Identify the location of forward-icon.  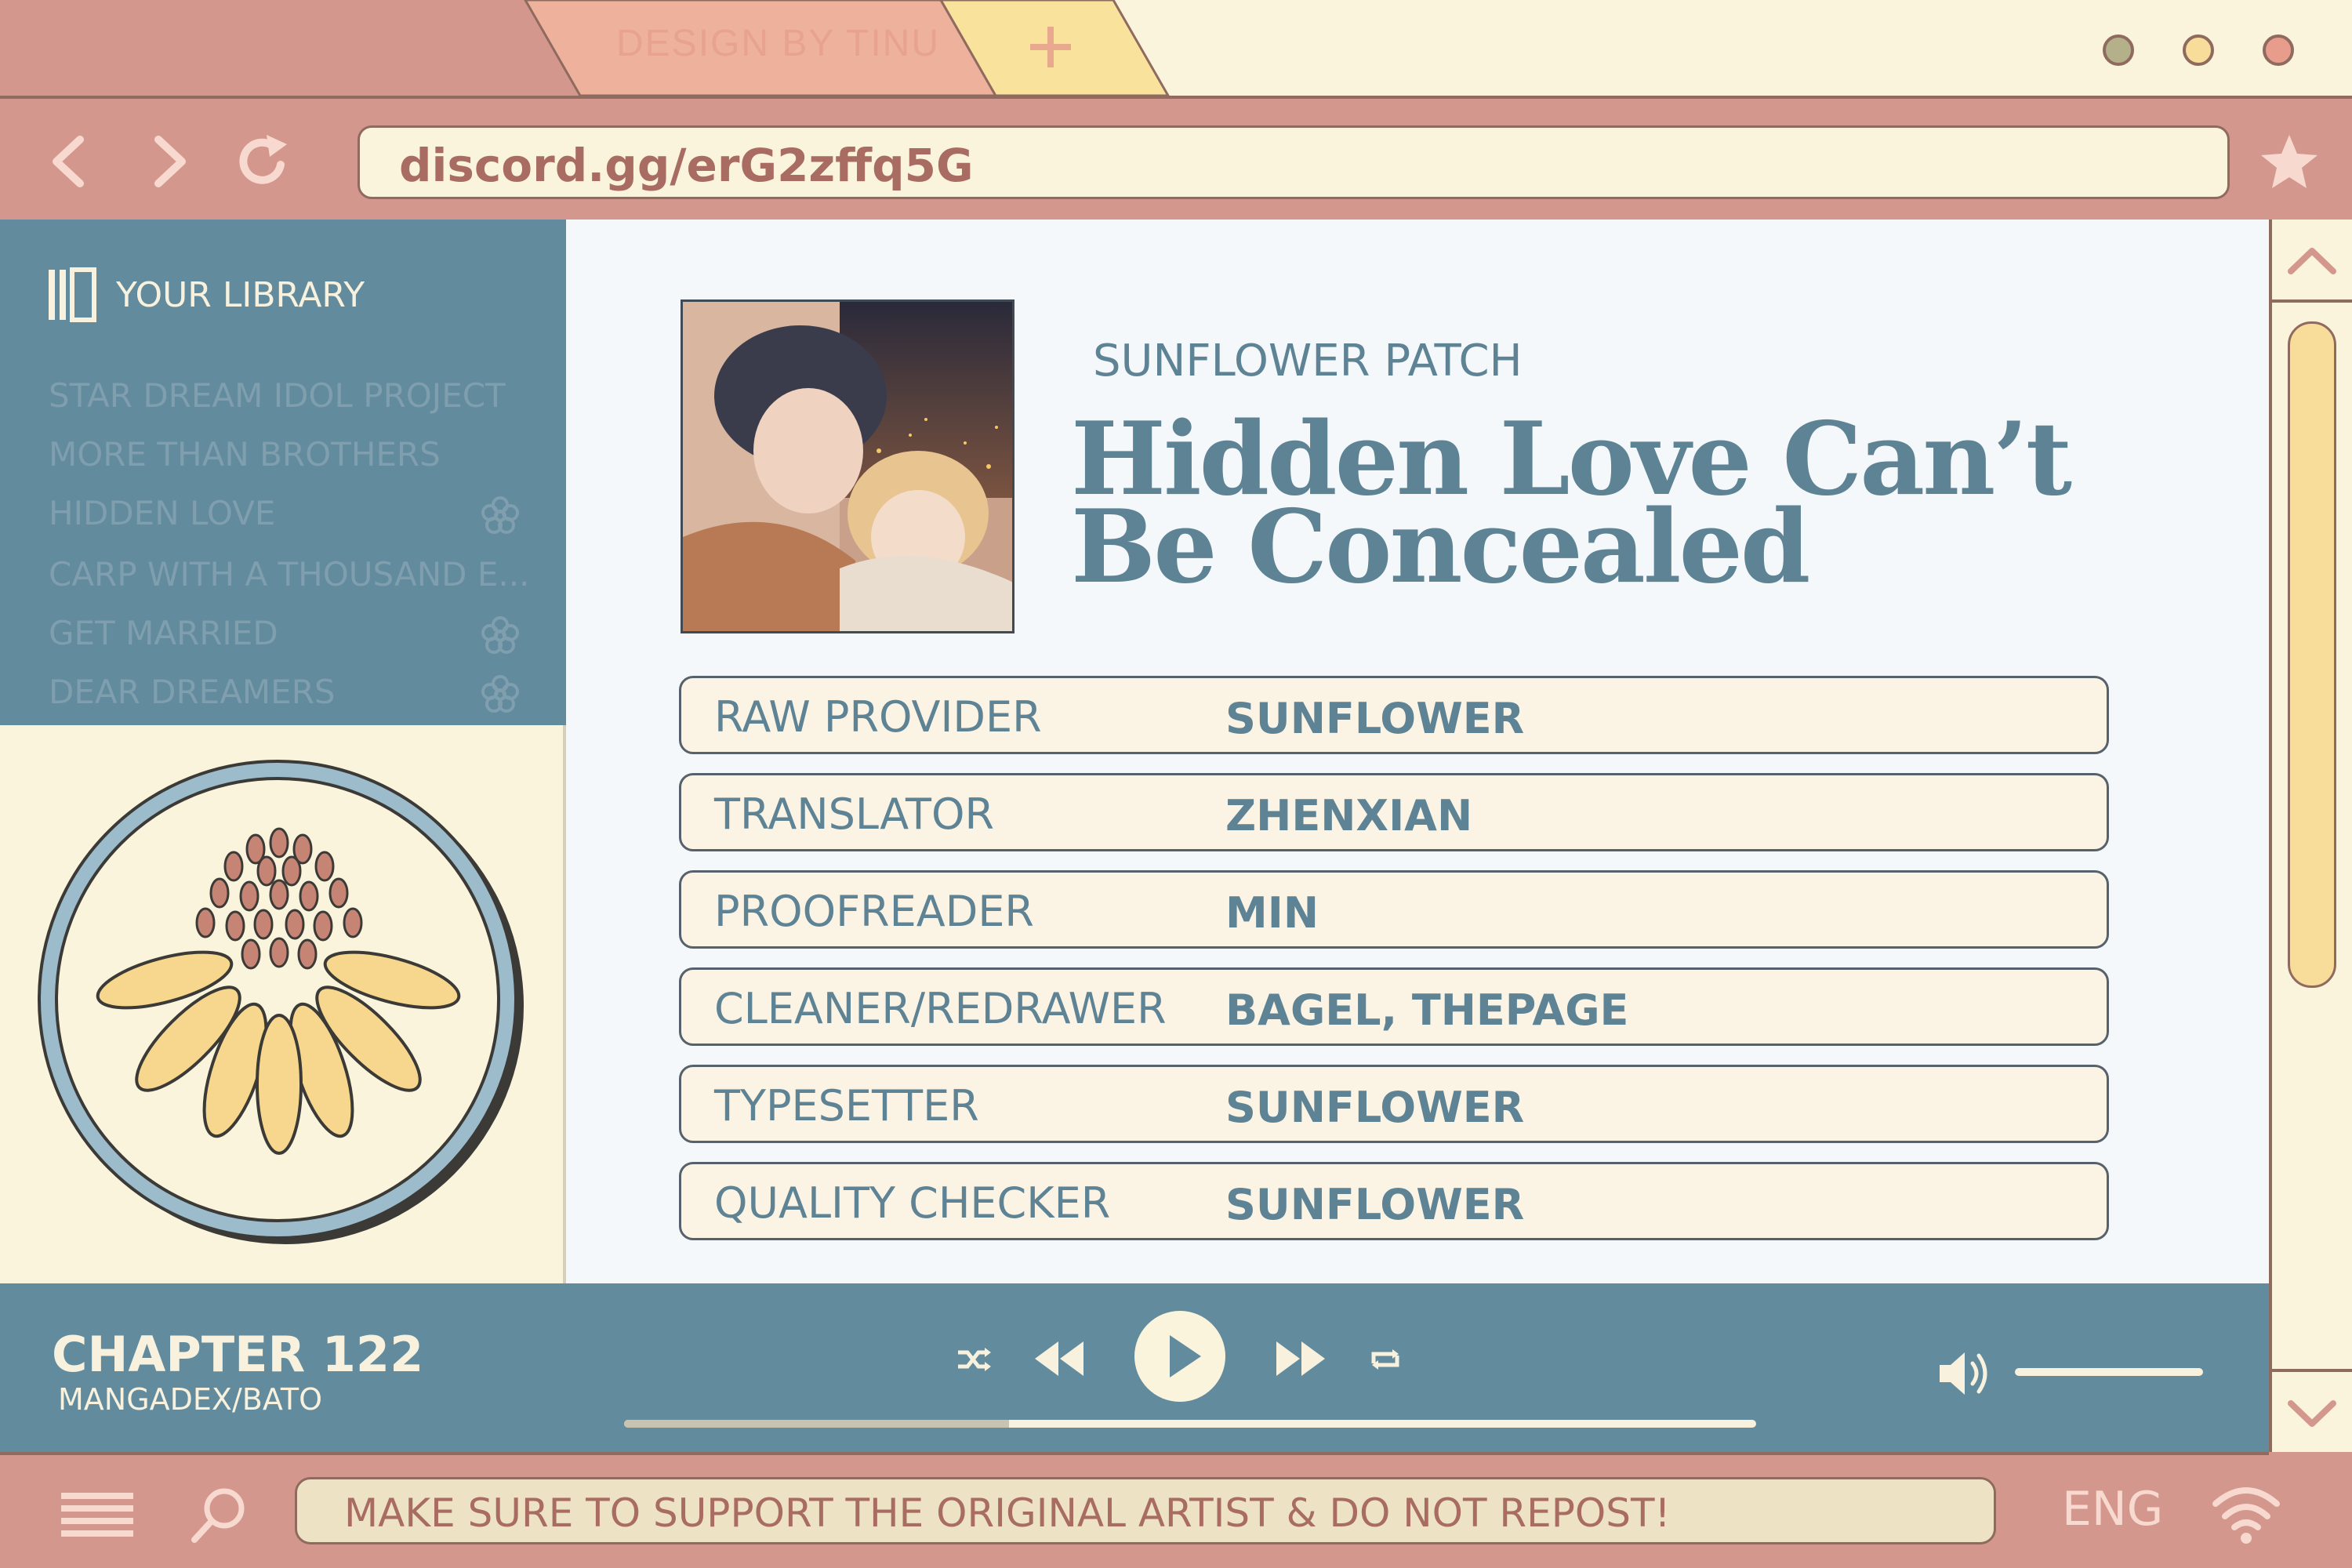
(167, 161).